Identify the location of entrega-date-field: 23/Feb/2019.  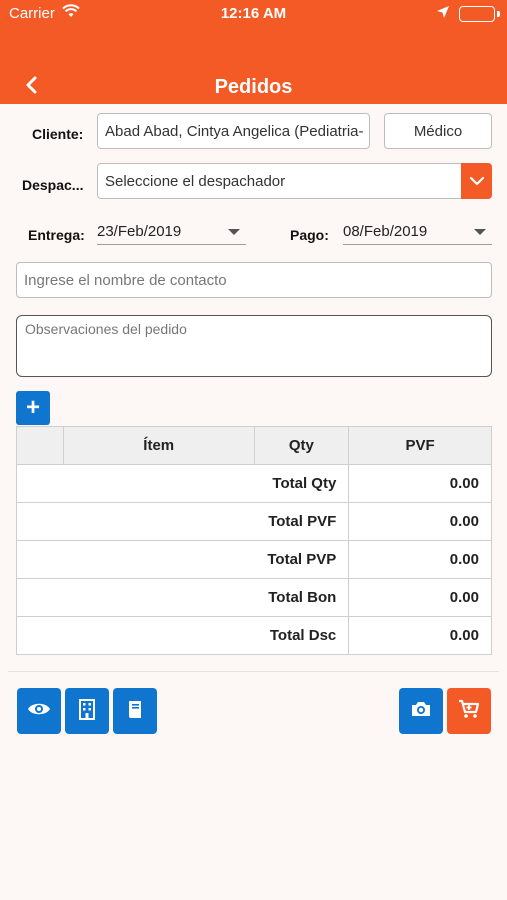
(171, 232).